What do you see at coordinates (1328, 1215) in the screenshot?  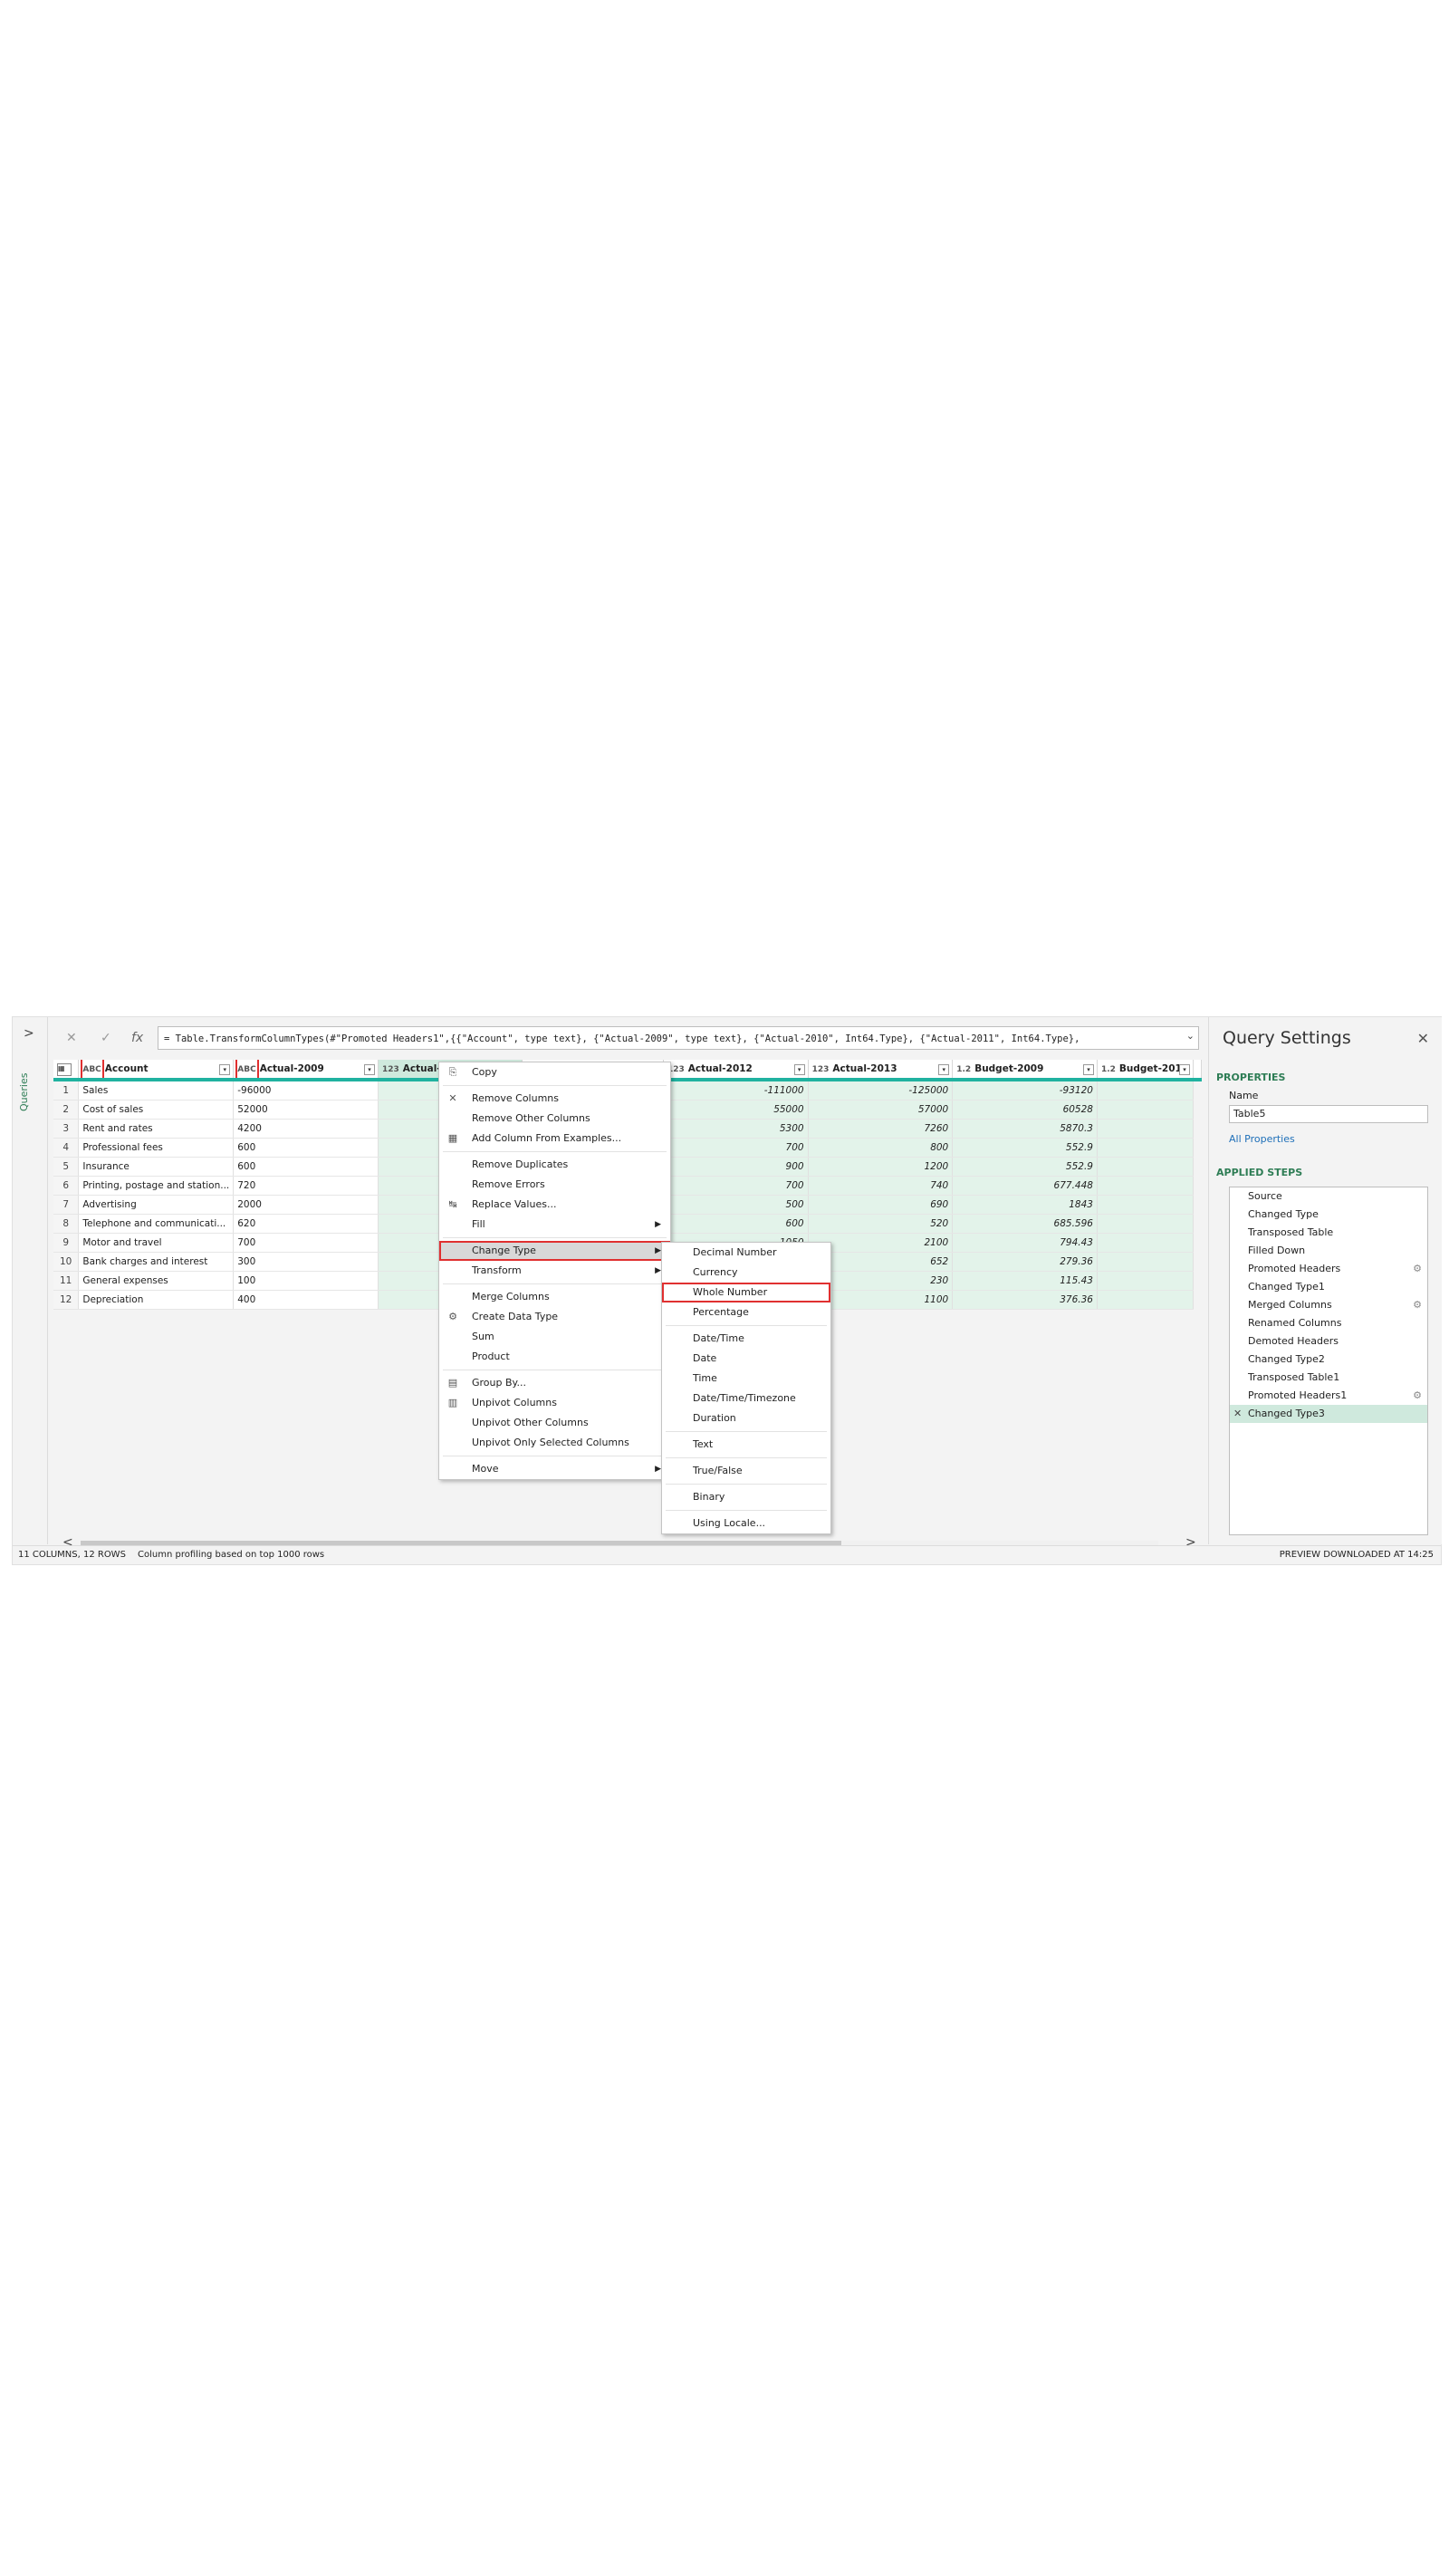 I see `applied-step: Changed Type` at bounding box center [1328, 1215].